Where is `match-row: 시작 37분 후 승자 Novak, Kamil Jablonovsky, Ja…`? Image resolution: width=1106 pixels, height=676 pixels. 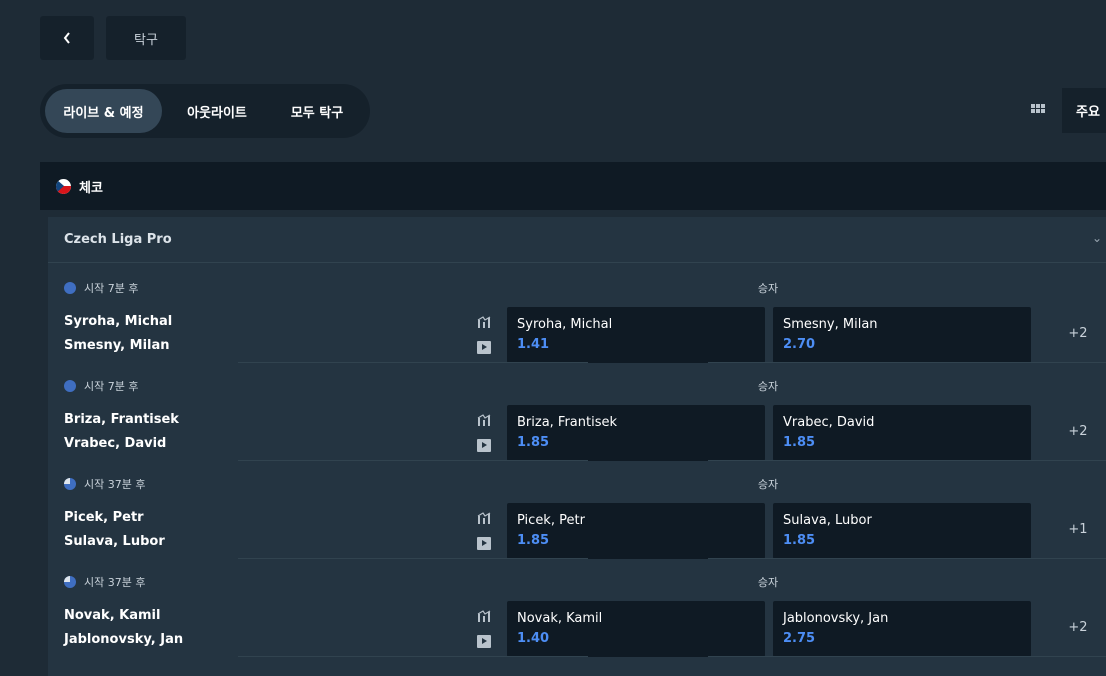 match-row: 시작 37분 후 승자 Novak, Kamil Jablonovsky, Ja… is located at coordinates (577, 607).